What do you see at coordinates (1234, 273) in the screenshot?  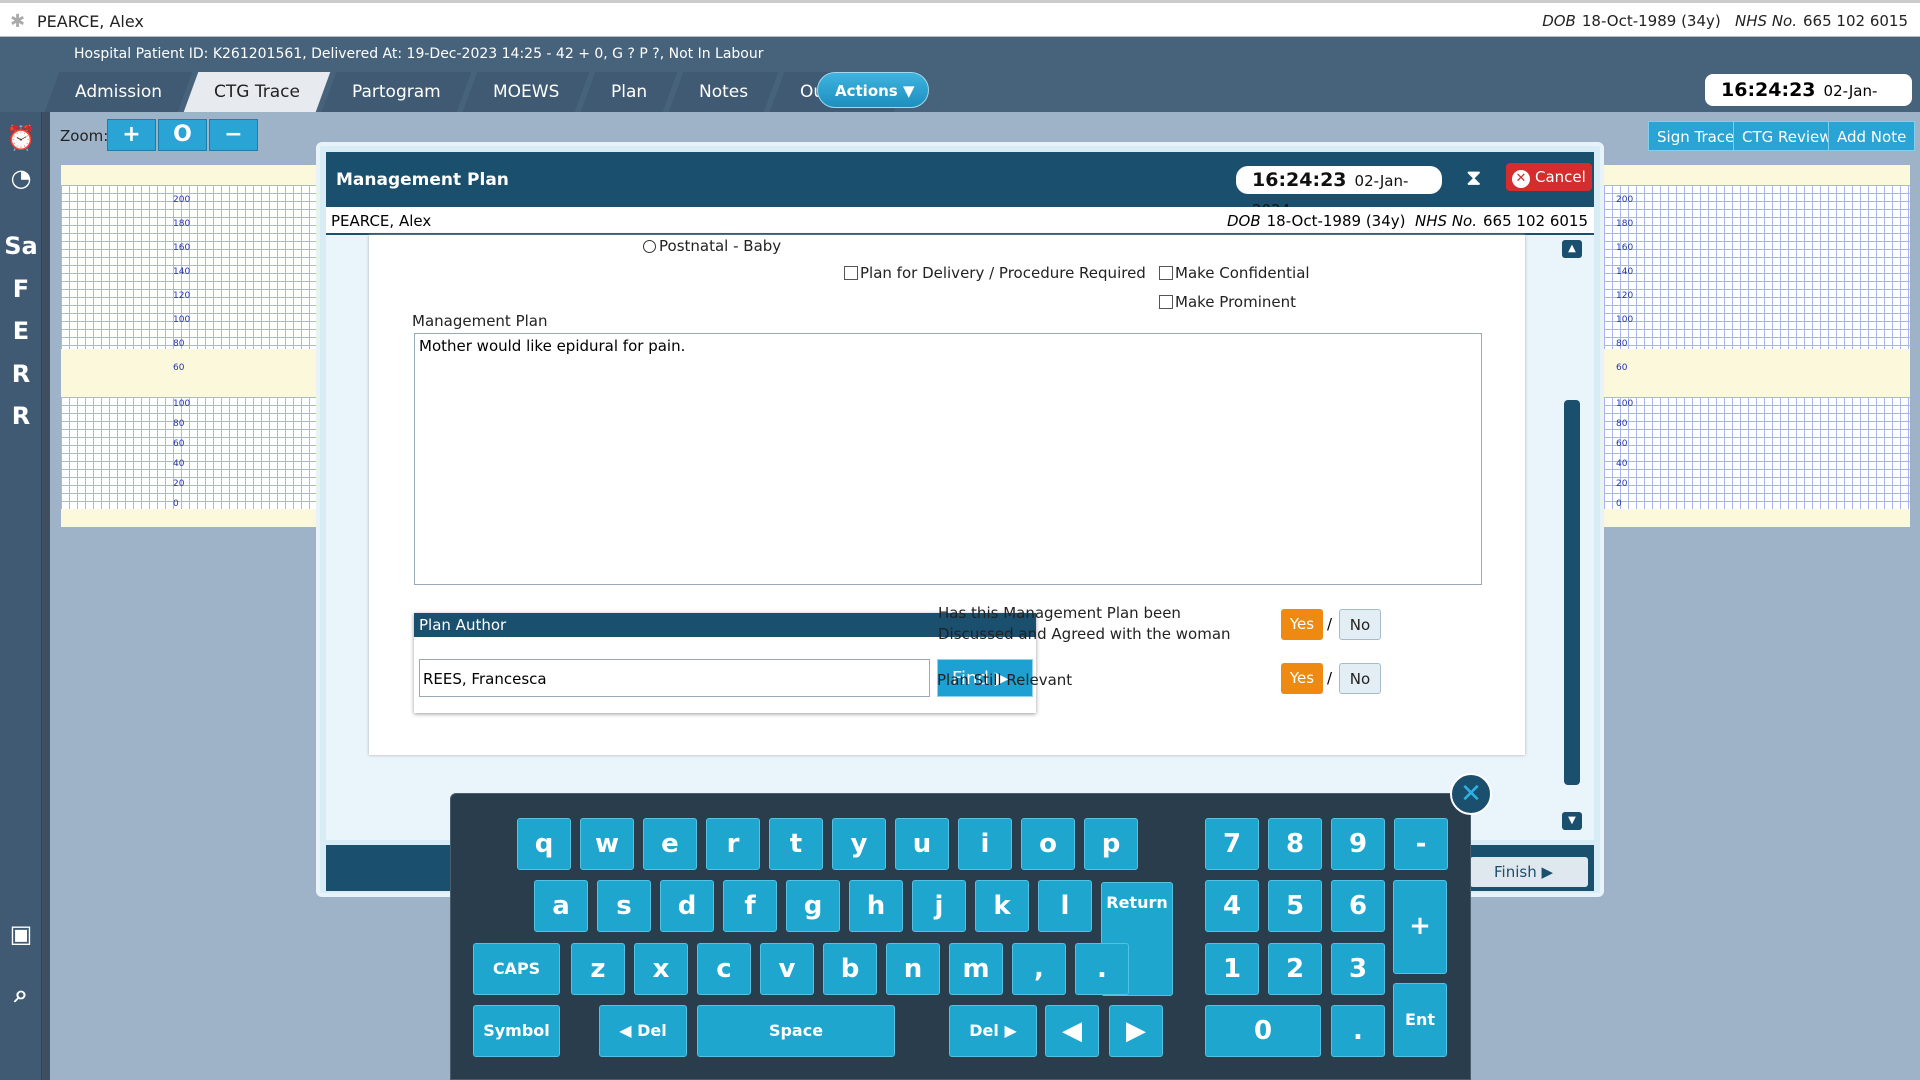 I see `checkbox-make-confidential: Make Confidential` at bounding box center [1234, 273].